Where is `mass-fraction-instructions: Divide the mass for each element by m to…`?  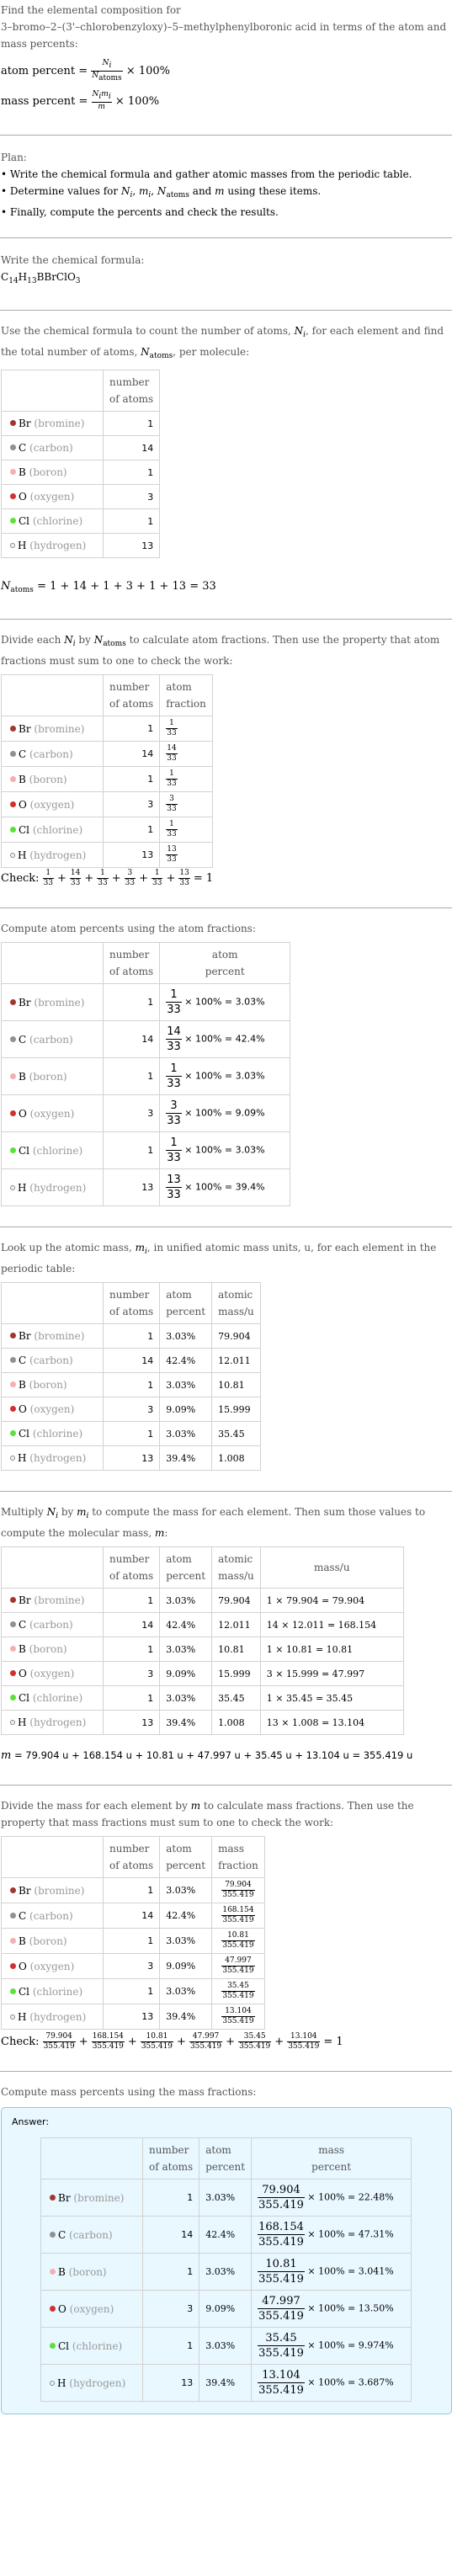 mass-fraction-instructions: Divide the mass for each element by m to… is located at coordinates (207, 1814).